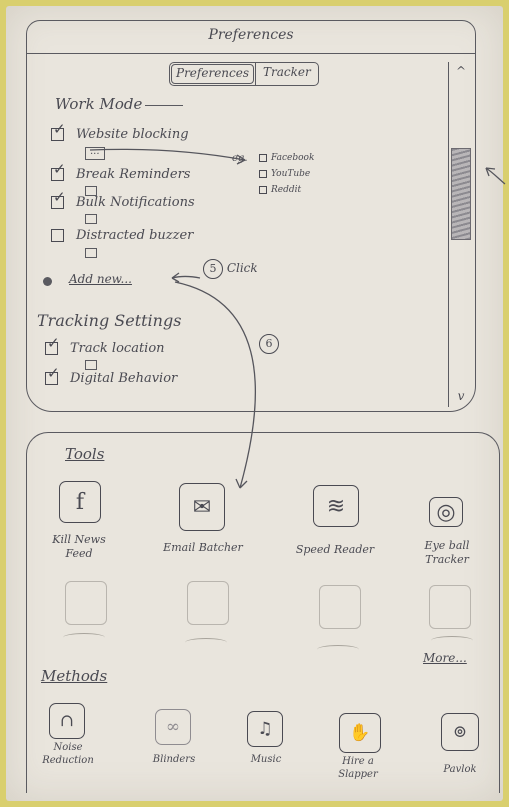  What do you see at coordinates (460, 732) in the screenshot?
I see `pavlok-icon: ⊚` at bounding box center [460, 732].